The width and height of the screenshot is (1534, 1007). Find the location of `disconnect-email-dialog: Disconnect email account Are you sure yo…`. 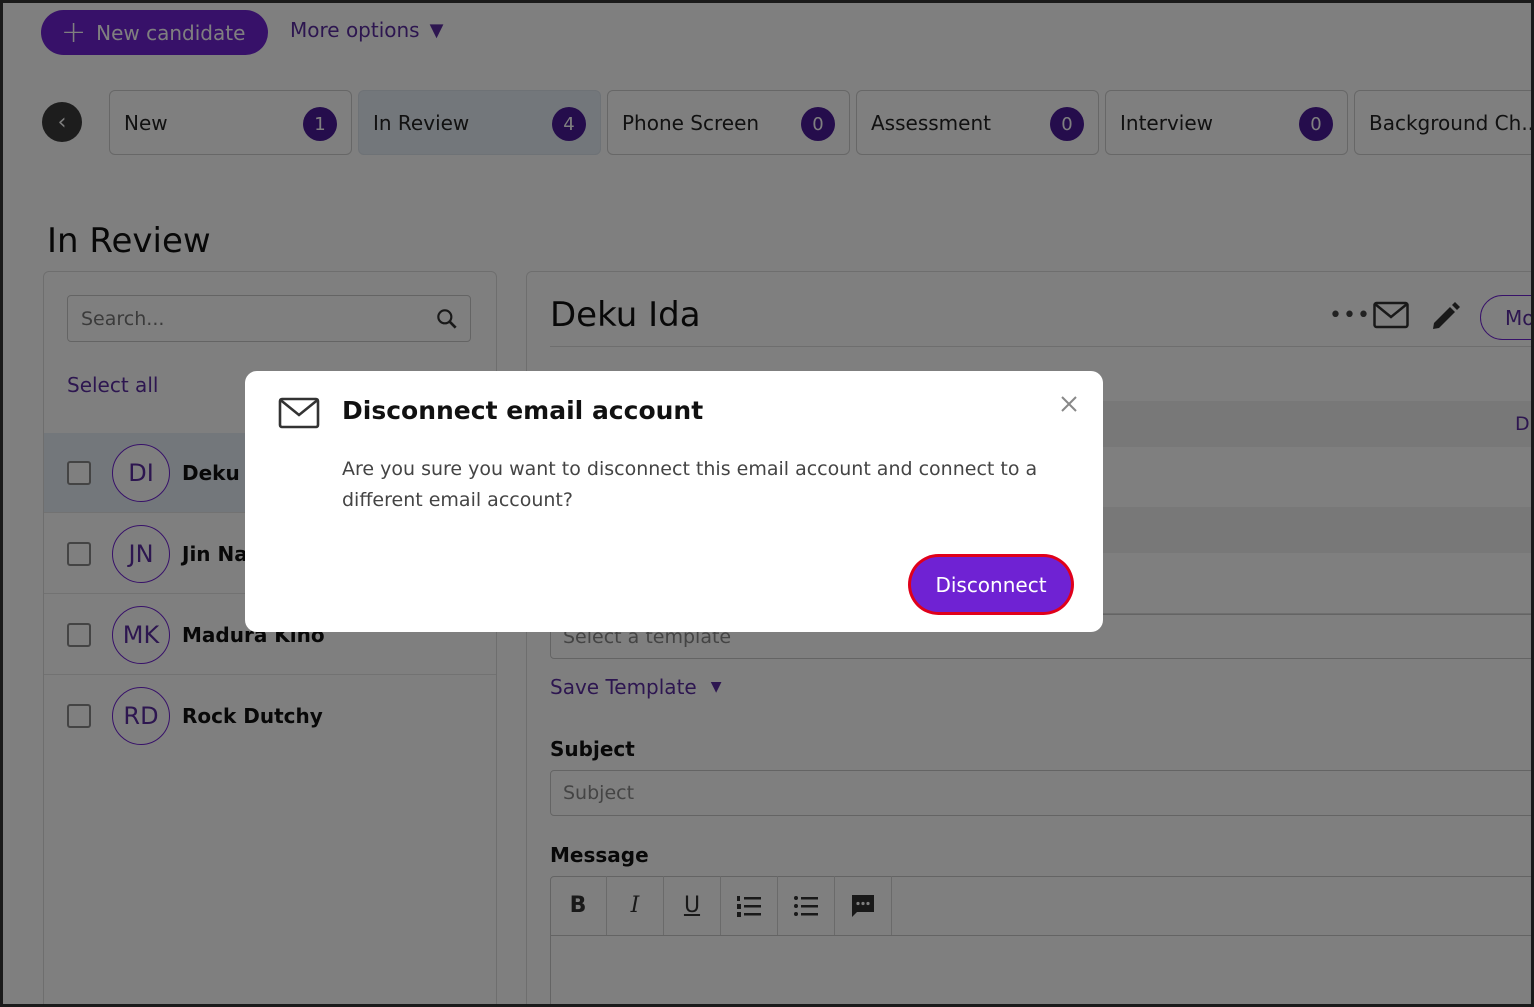

disconnect-email-dialog: Disconnect email account Are you sure yo… is located at coordinates (674, 501).